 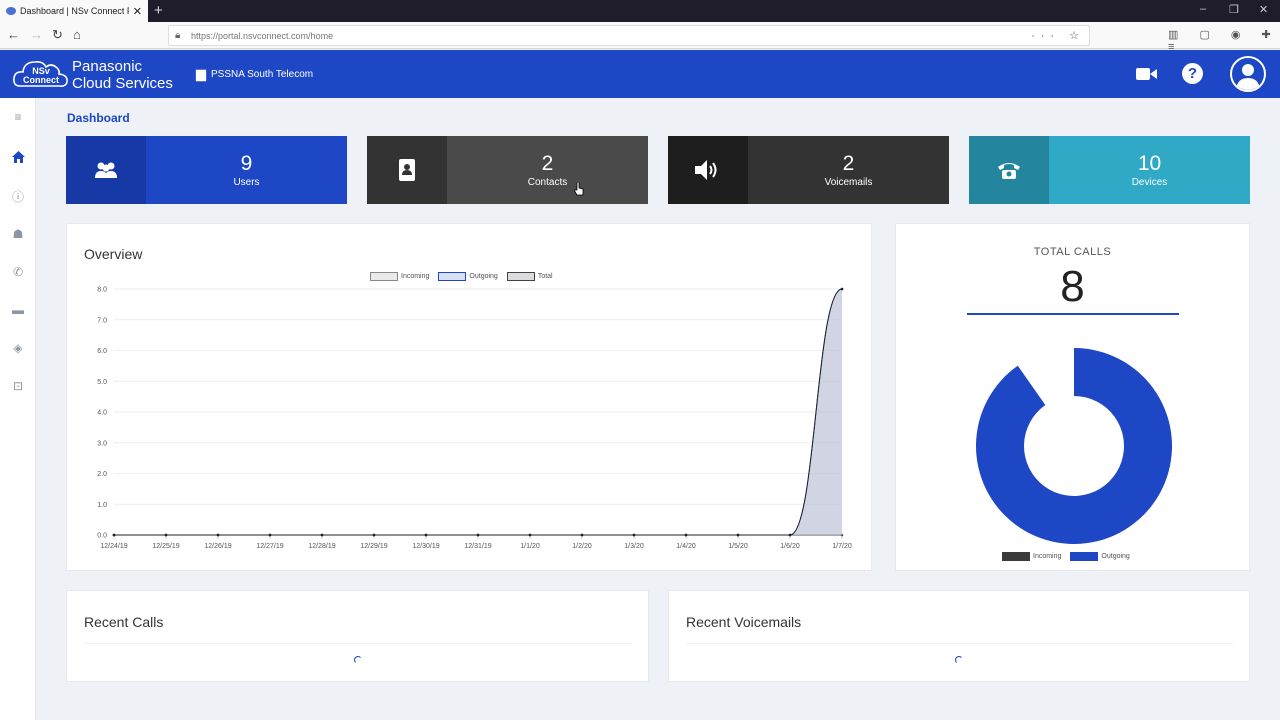 What do you see at coordinates (124, 622) in the screenshot?
I see `recent-calls-title: Recent Calls` at bounding box center [124, 622].